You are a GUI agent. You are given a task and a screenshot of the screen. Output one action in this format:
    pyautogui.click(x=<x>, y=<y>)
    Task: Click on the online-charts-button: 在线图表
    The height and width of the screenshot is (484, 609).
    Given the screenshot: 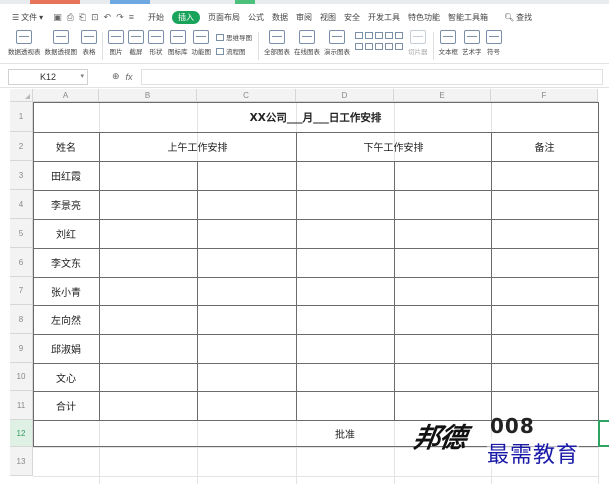 What is the action you would take?
    pyautogui.click(x=307, y=43)
    